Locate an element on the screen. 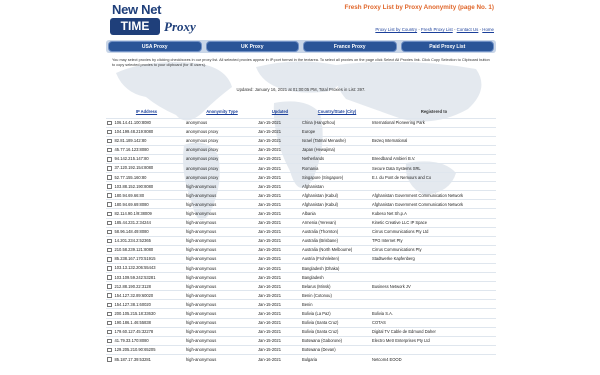 Image resolution: width=600 pixels, height=375 pixels. ip-port-text: 154.127.38.1:60020 is located at coordinates (132, 304).